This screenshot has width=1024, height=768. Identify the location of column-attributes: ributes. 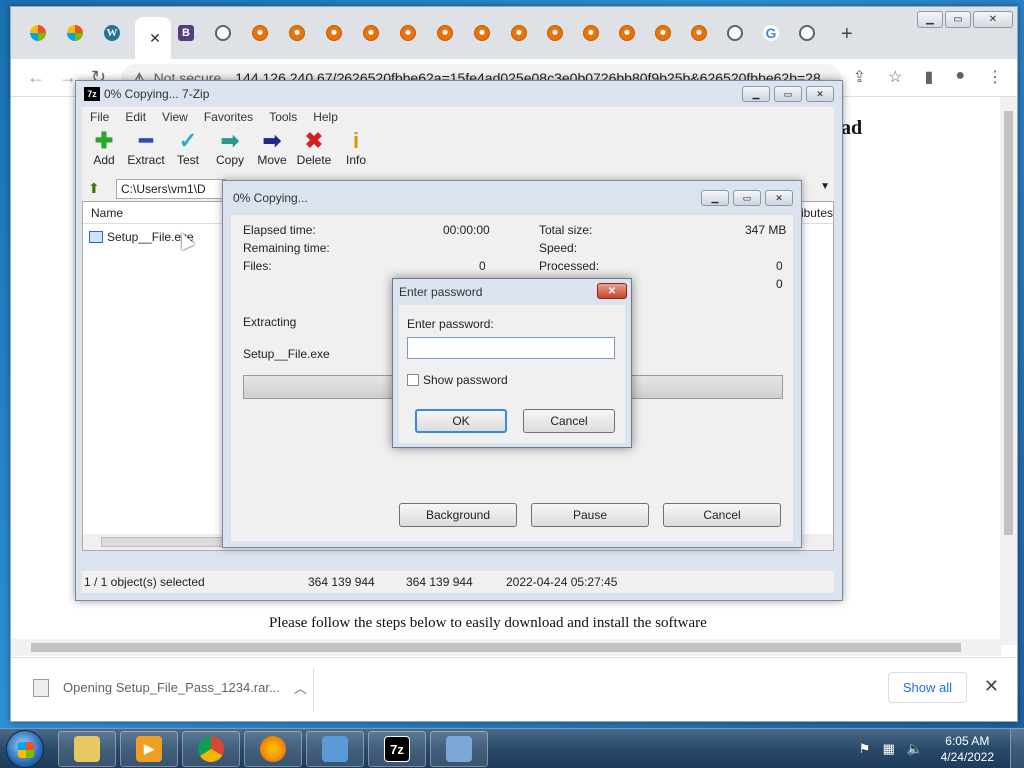
(815, 213).